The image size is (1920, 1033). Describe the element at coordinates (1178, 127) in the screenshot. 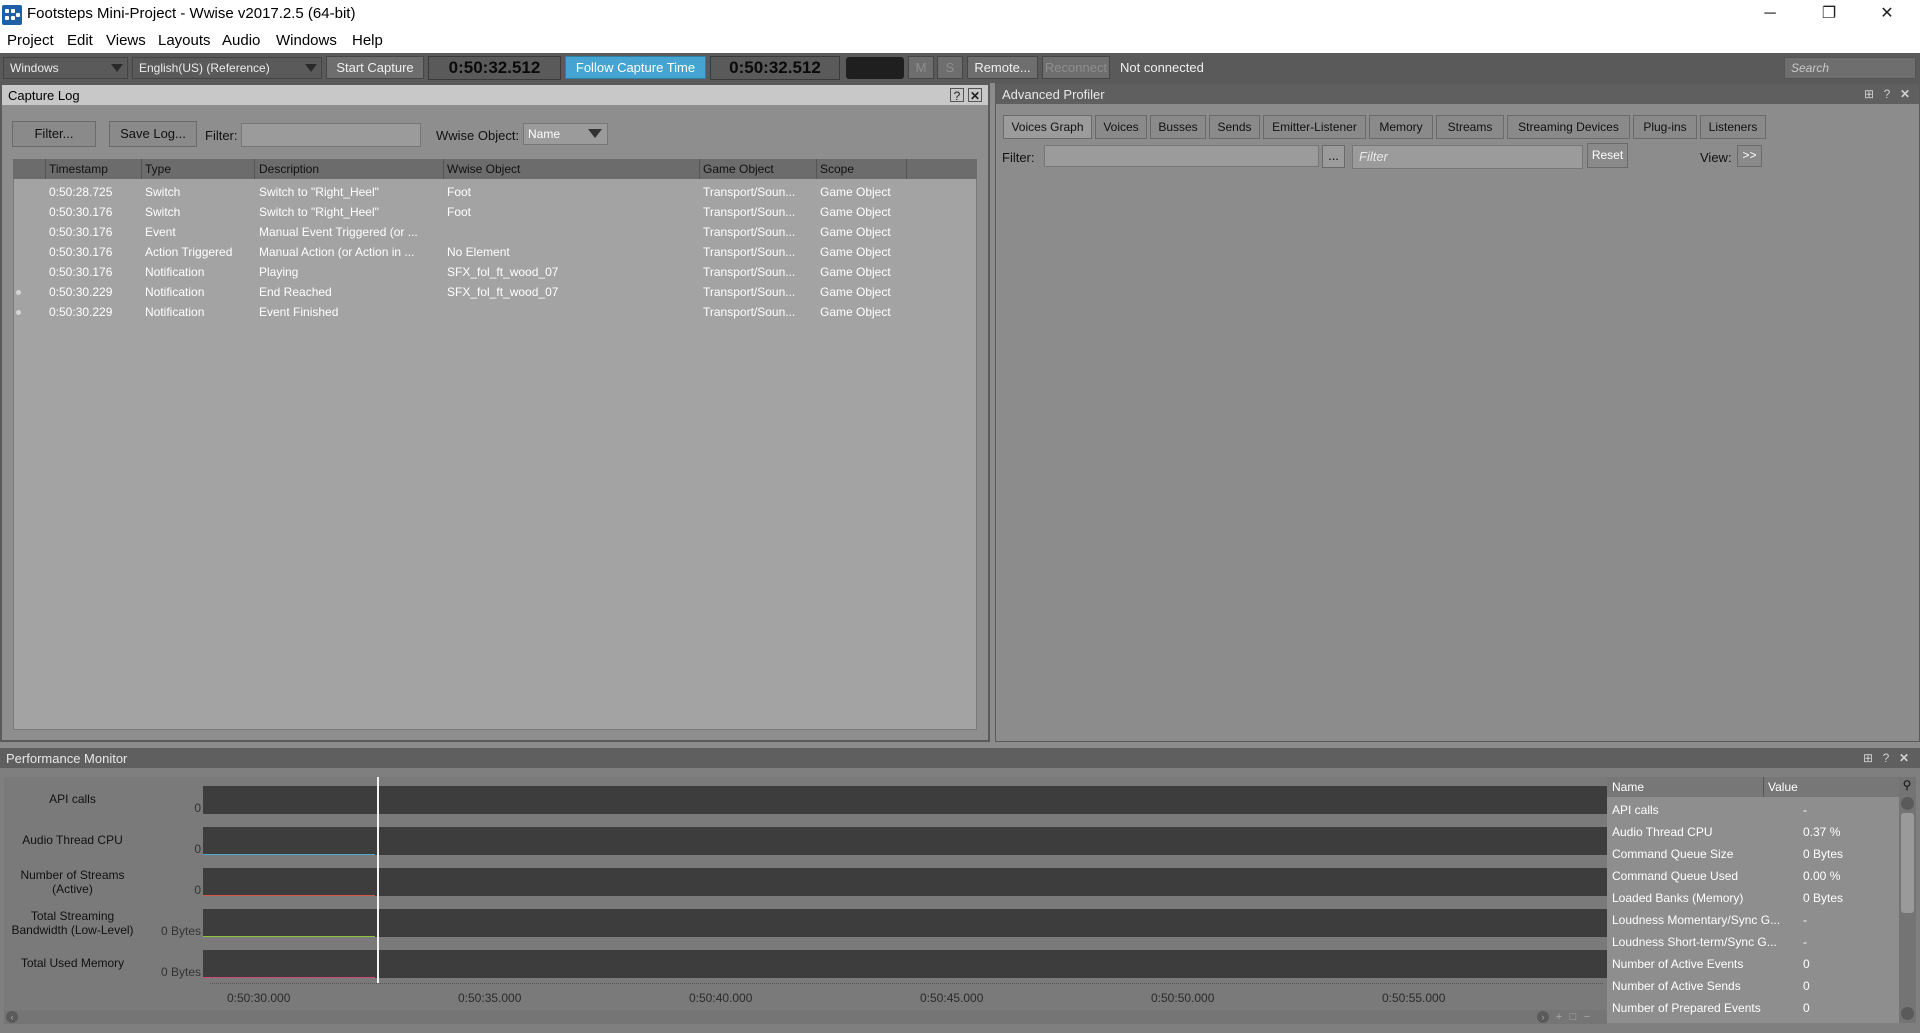

I see `tab-busses: Busses` at that location.